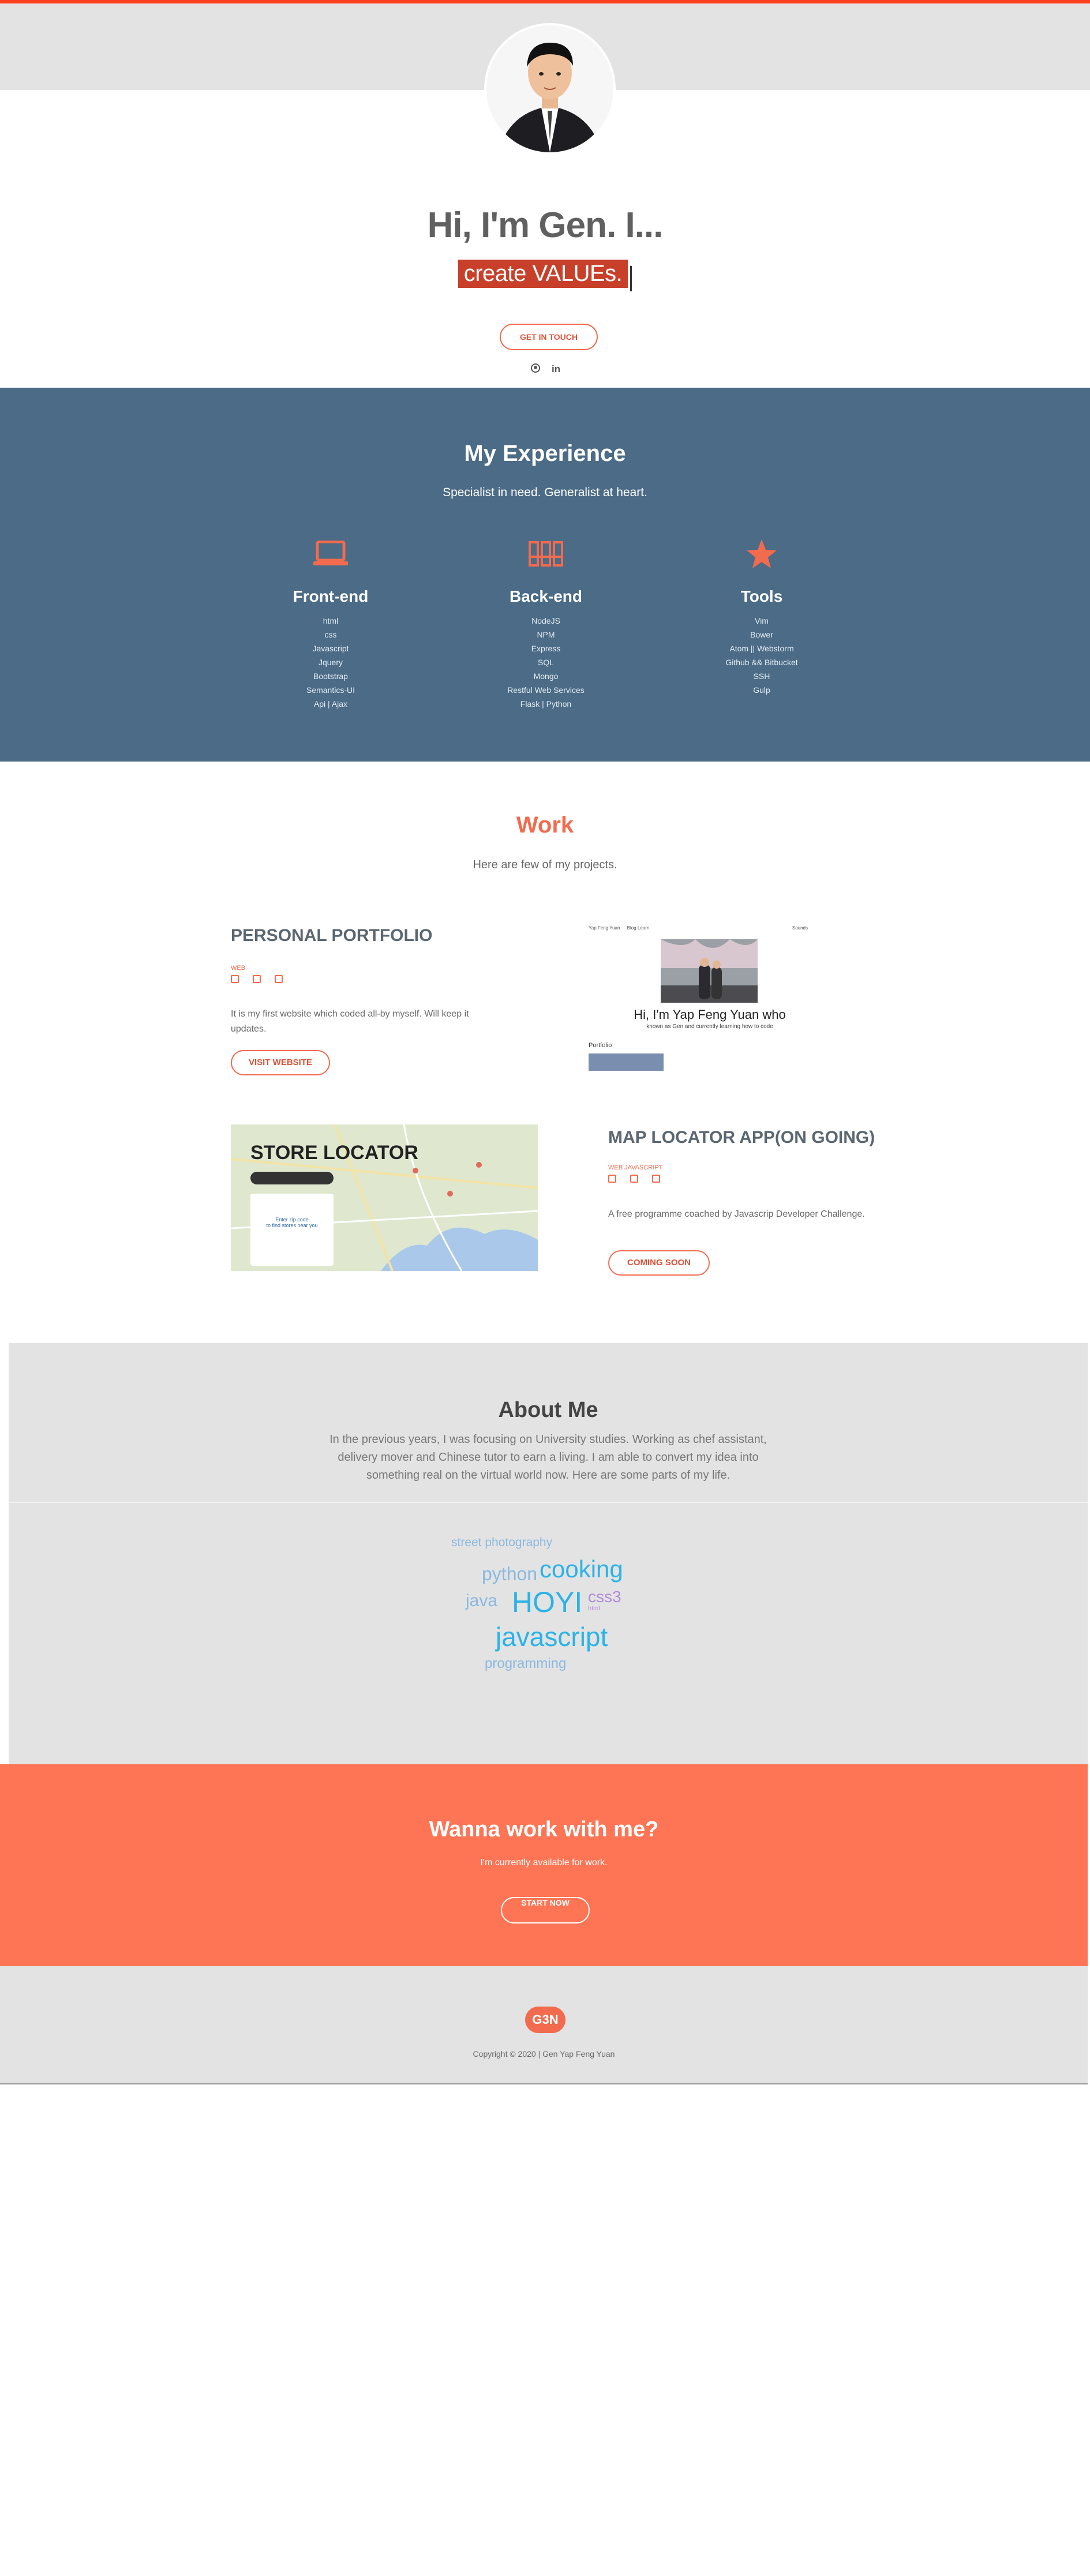  What do you see at coordinates (546, 596) in the screenshot?
I see `backend-title: Back-end` at bounding box center [546, 596].